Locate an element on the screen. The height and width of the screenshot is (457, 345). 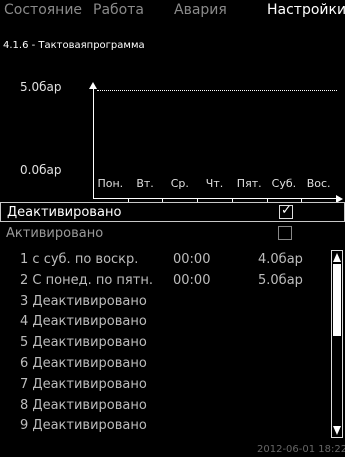
check-icon: ✓ is located at coordinates (286, 210).